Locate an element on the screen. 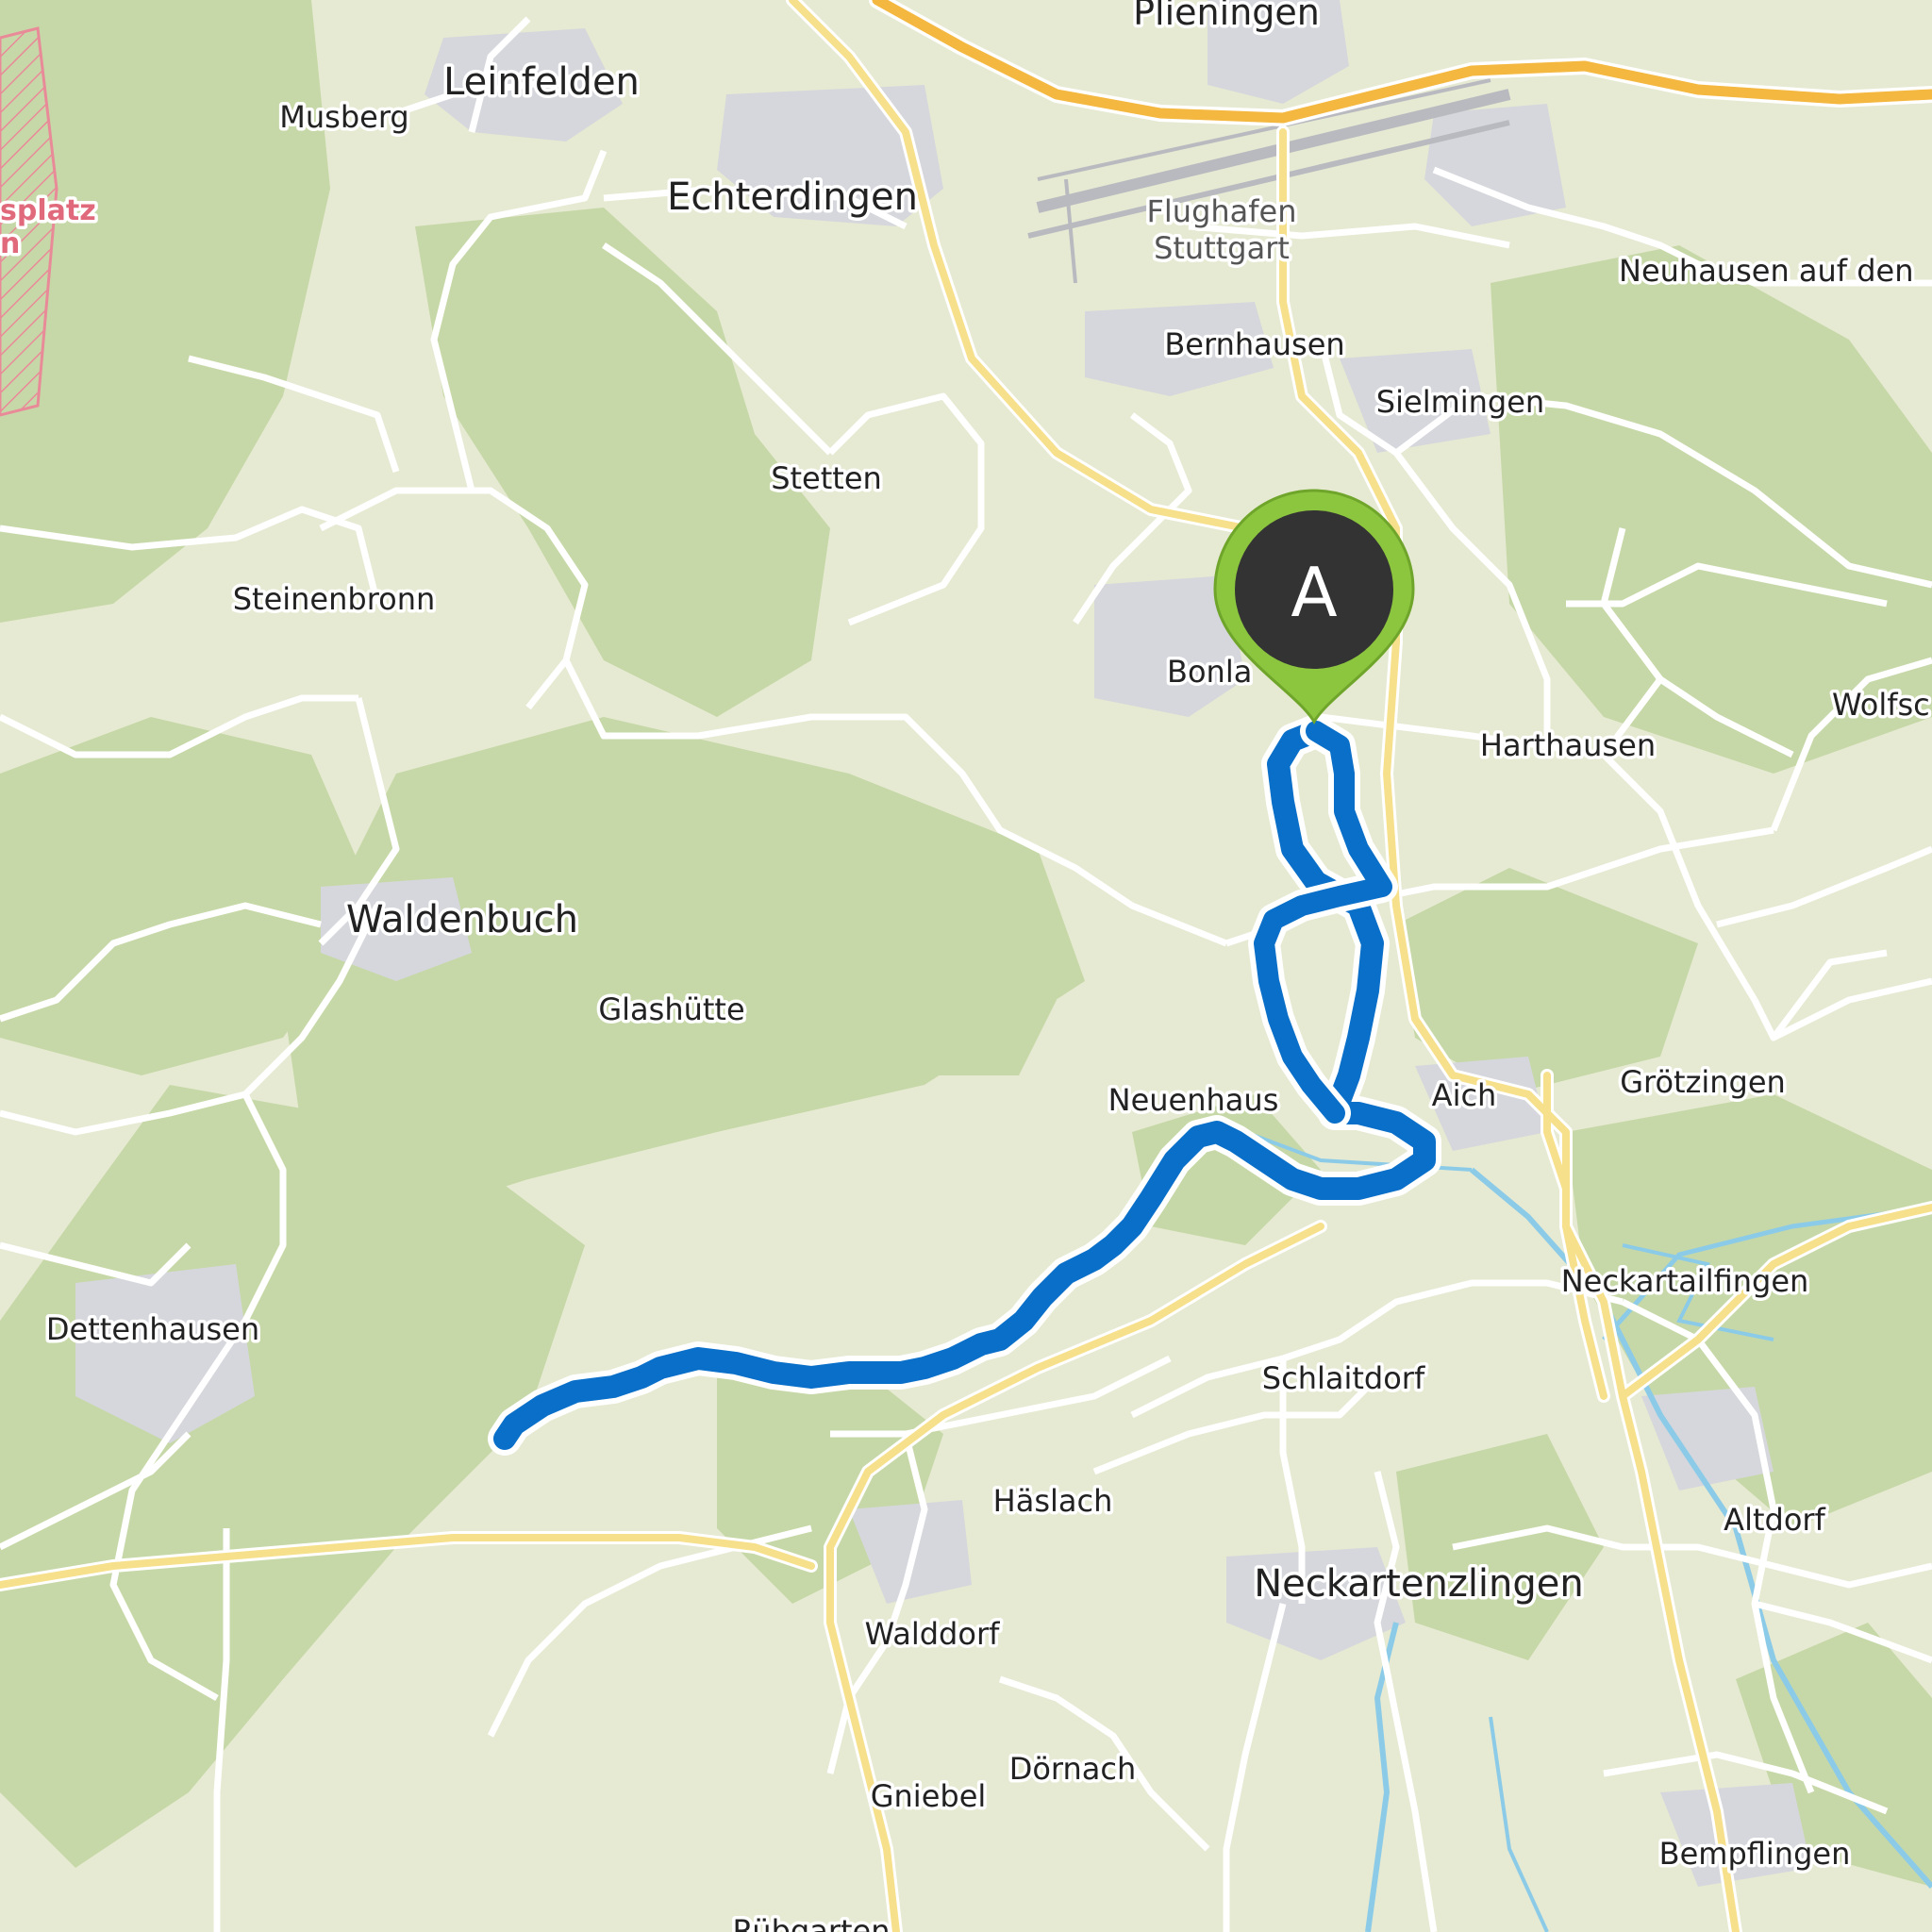 The image size is (1932, 1932). place-label-neuenhaus: Neuenhaus is located at coordinates (1194, 1100).